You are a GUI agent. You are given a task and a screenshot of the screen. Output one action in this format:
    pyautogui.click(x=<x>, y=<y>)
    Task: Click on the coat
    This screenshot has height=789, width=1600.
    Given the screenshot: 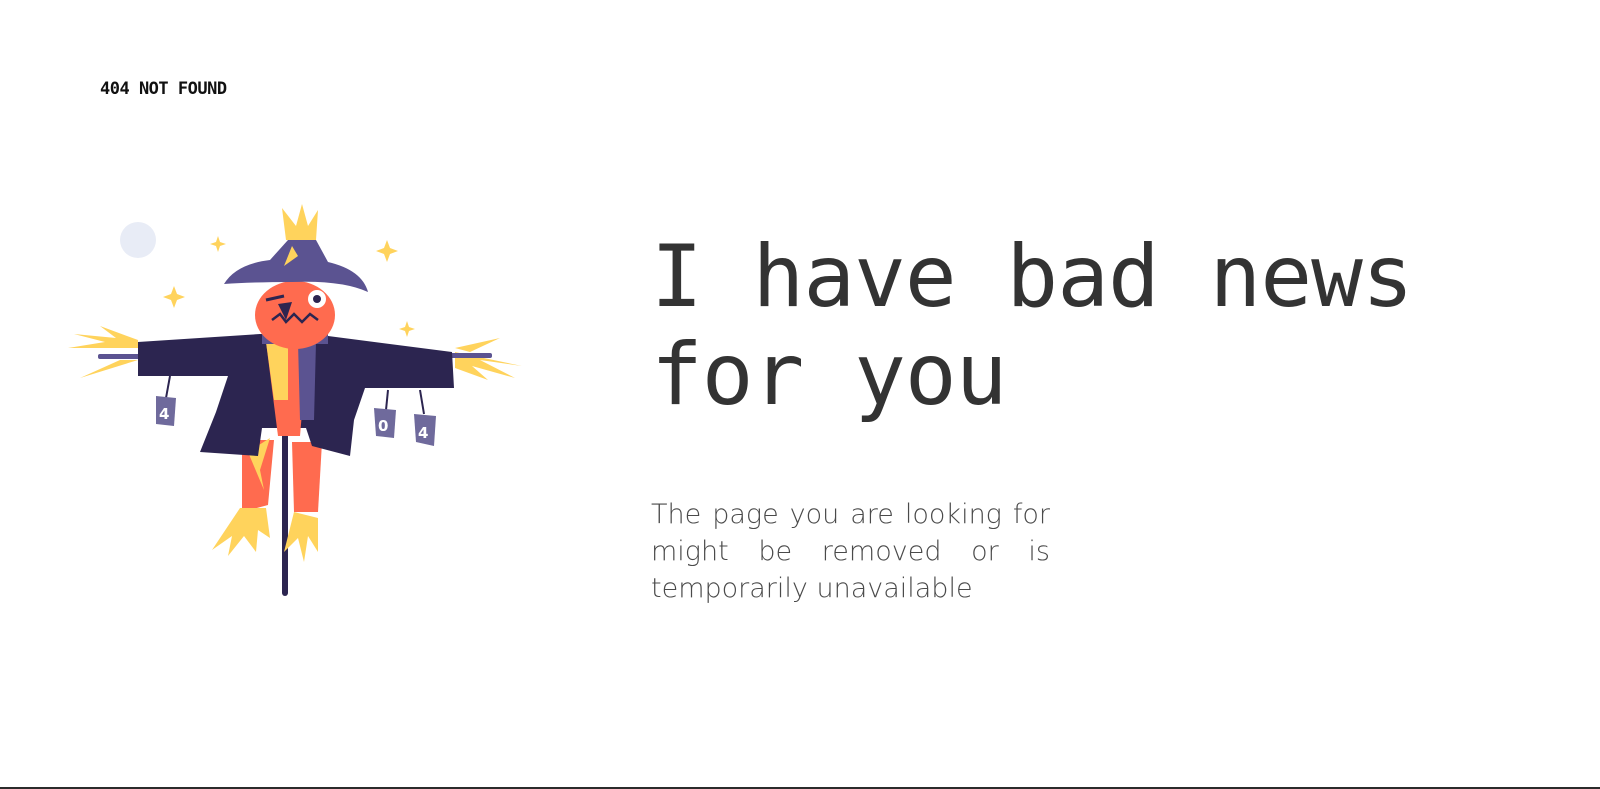 What is the action you would take?
    pyautogui.click(x=296, y=395)
    